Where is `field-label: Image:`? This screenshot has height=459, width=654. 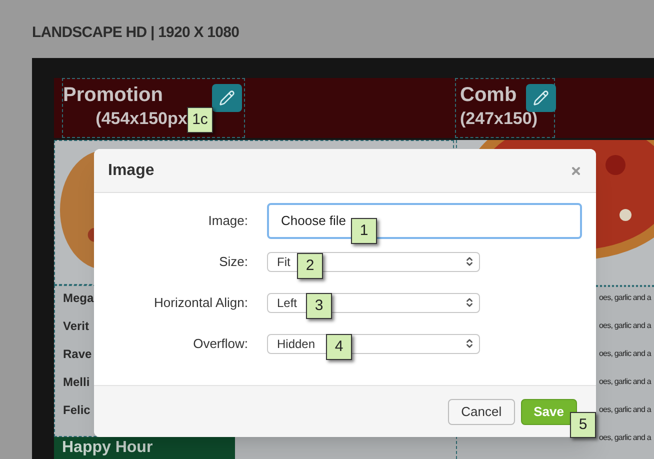
field-label: Image: is located at coordinates (227, 221).